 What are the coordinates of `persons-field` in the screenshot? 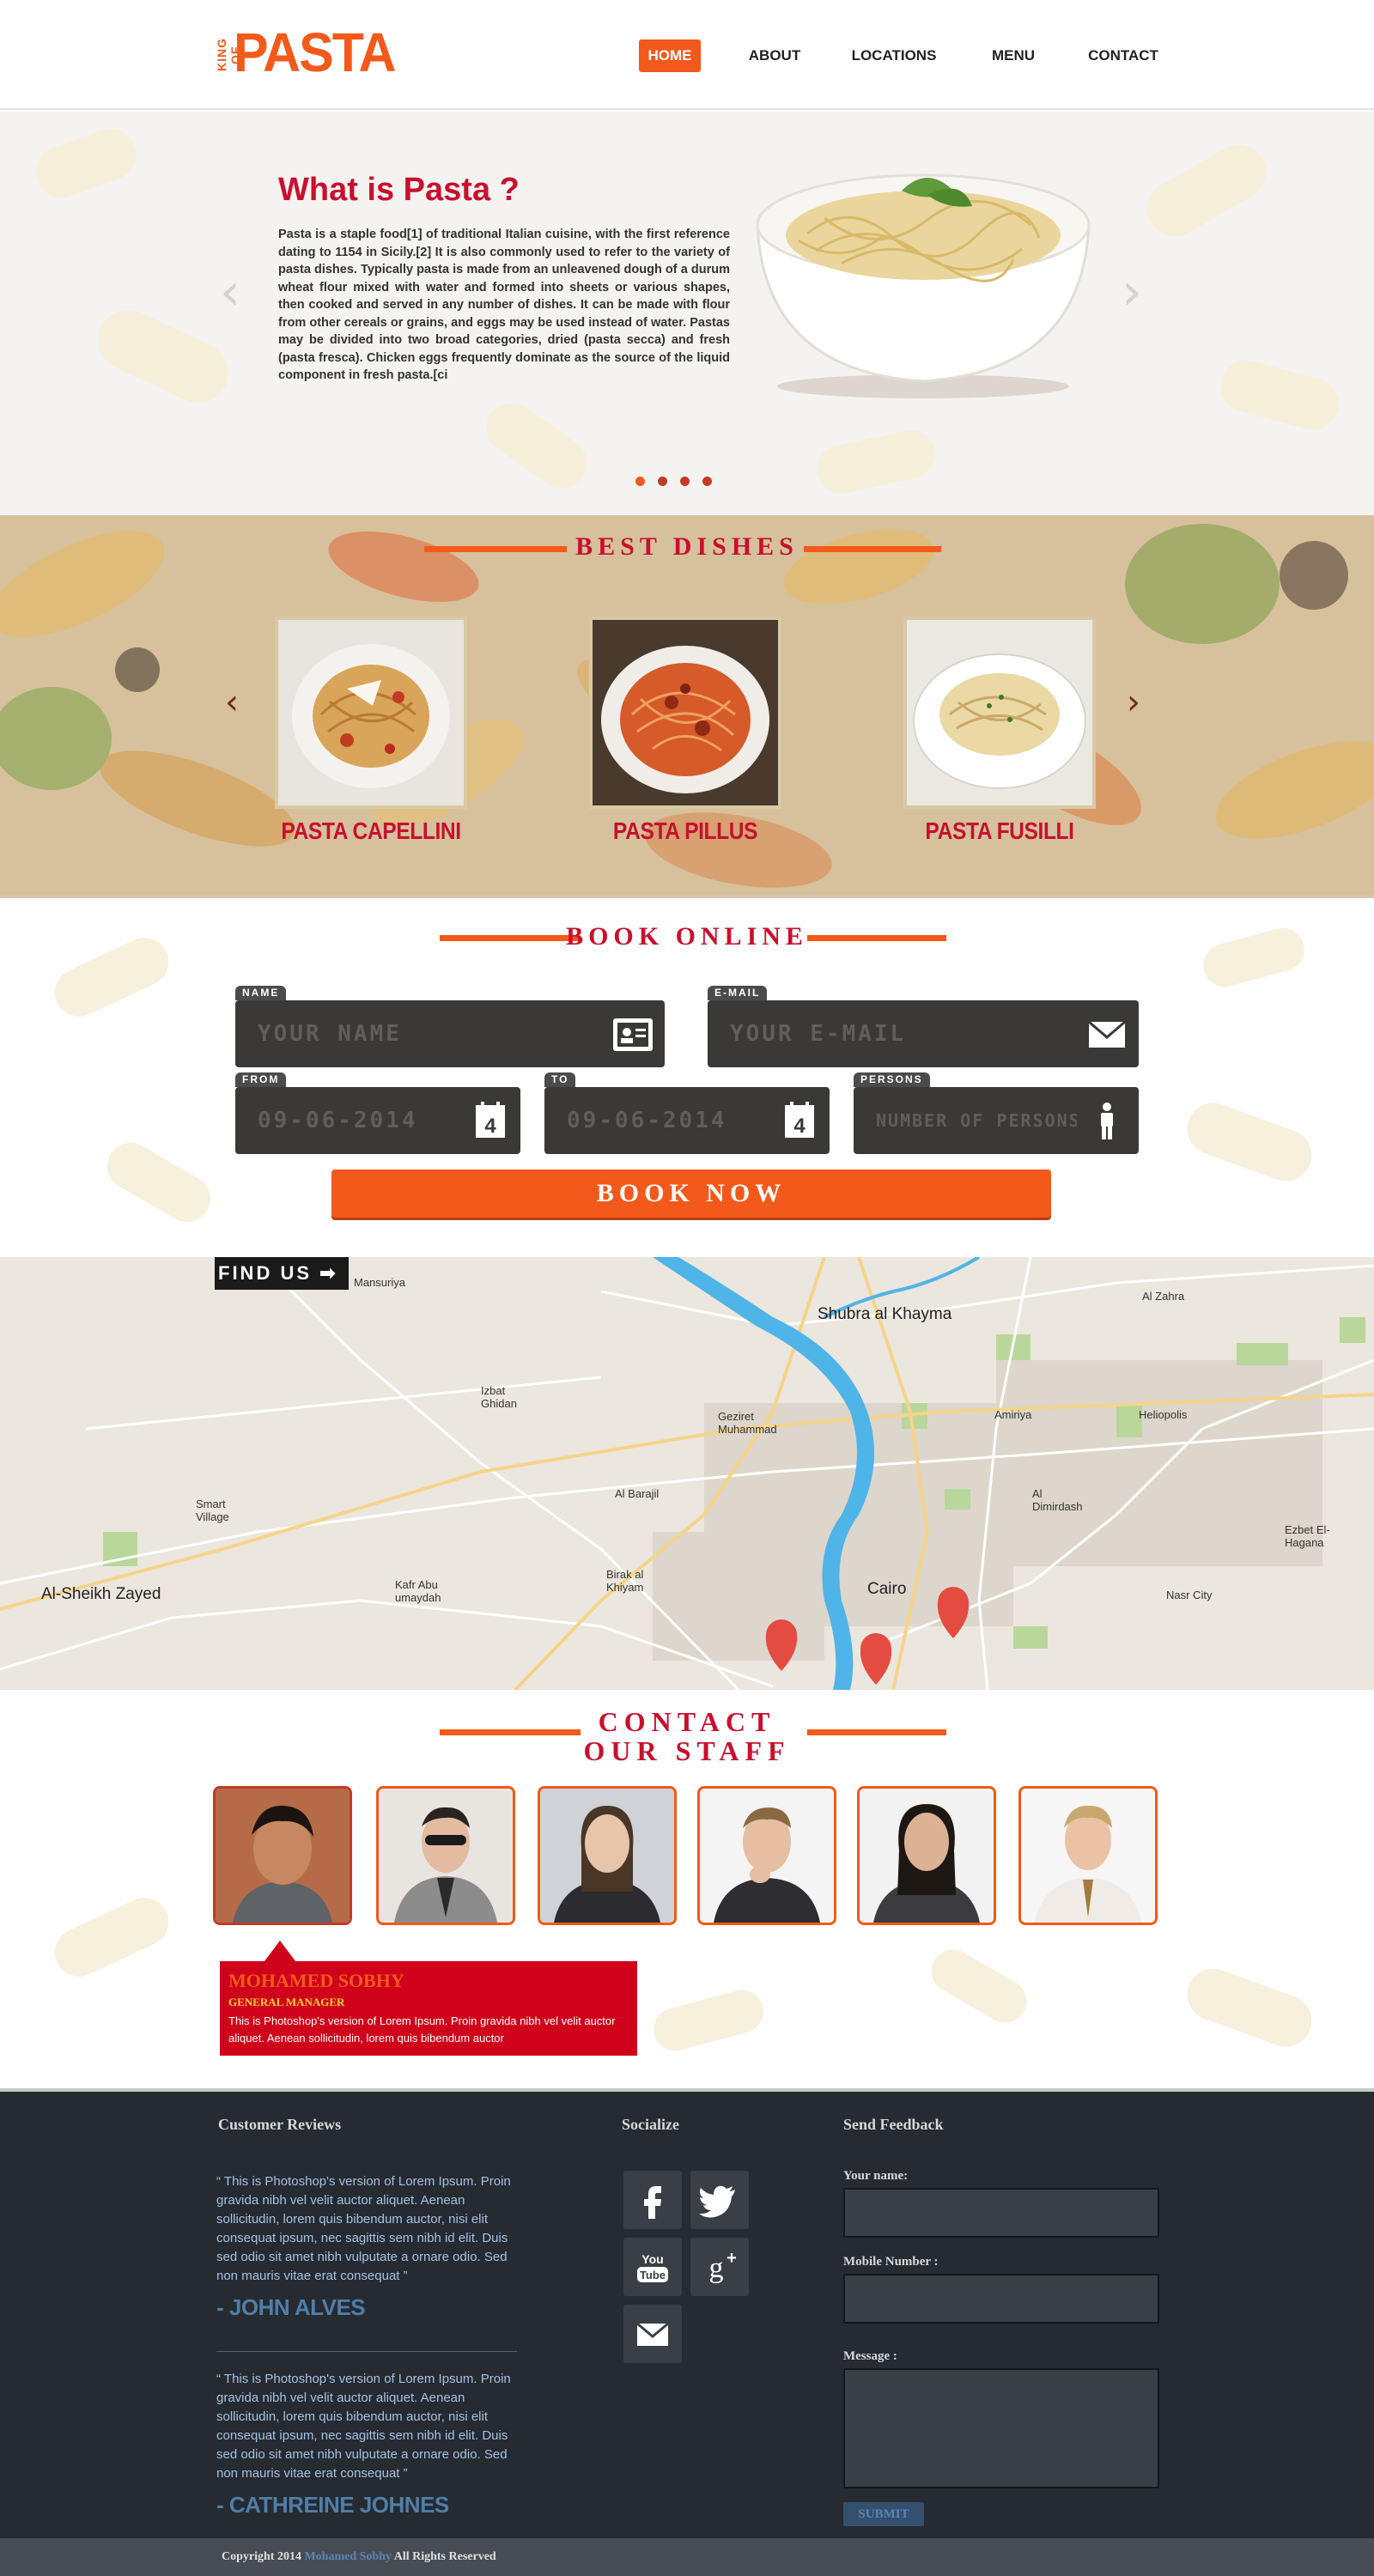 It's located at (996, 1120).